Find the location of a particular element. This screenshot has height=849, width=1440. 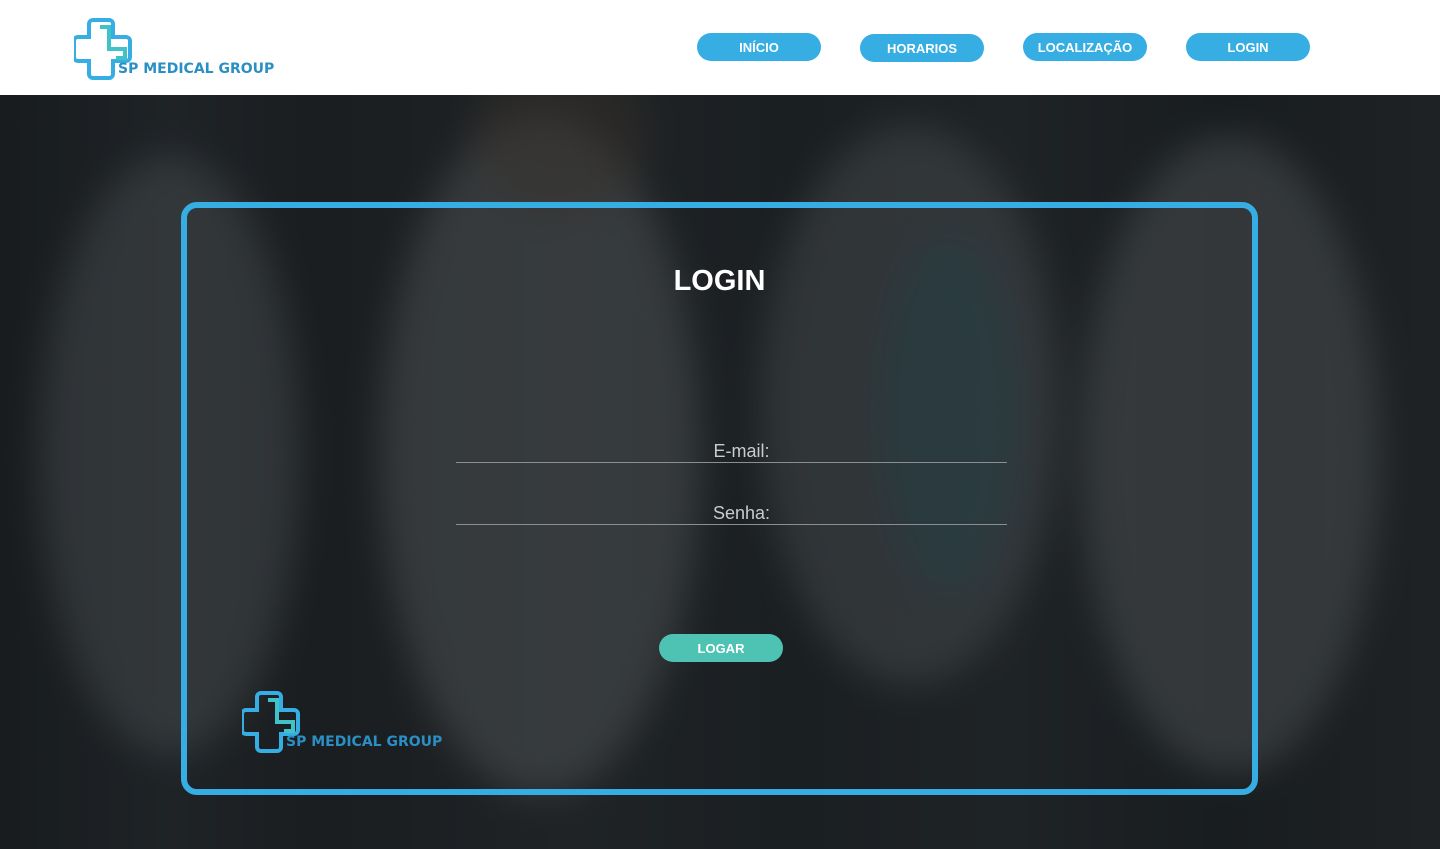

nav-inicio-button: INÍCIO is located at coordinates (759, 47).